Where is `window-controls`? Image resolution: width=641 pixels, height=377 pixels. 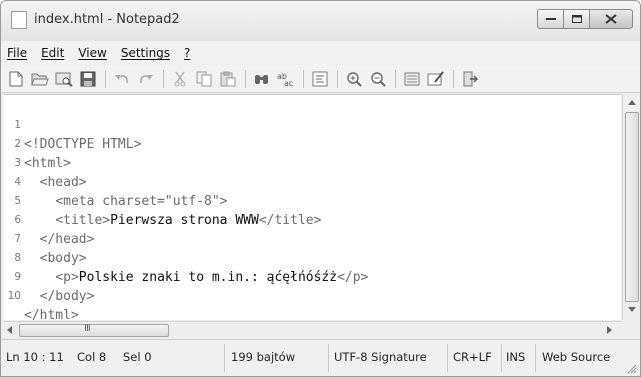
window-controls is located at coordinates (585, 20).